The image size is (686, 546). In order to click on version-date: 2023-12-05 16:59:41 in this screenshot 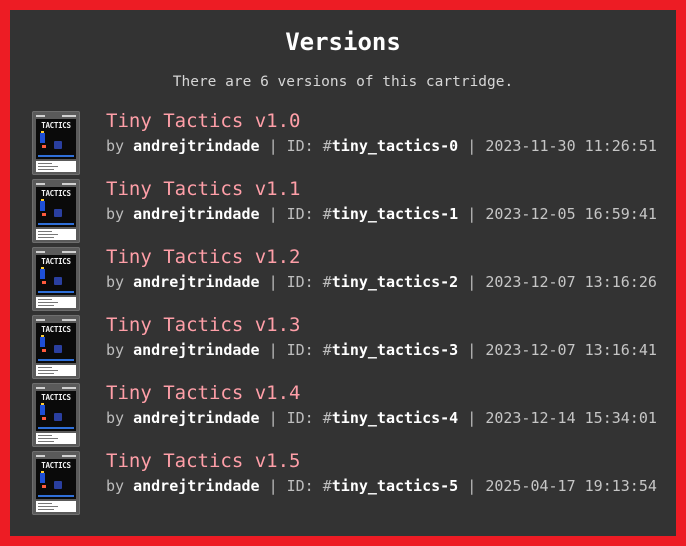, I will do `click(571, 214)`.